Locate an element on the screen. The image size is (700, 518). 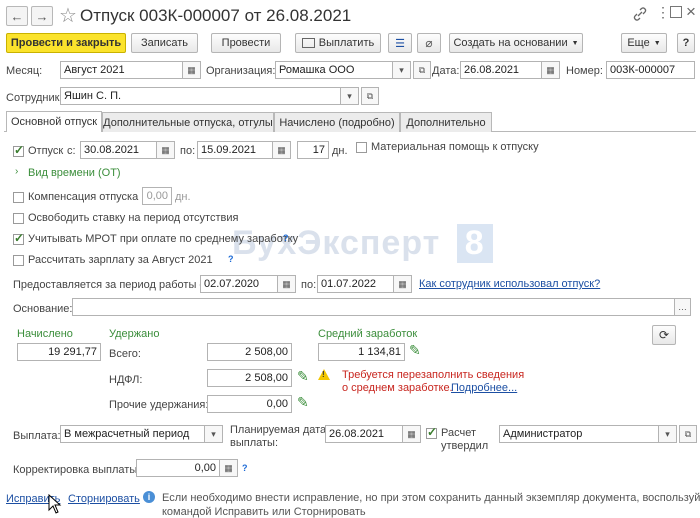
days-unit: дн. is located at coordinates (340, 151).